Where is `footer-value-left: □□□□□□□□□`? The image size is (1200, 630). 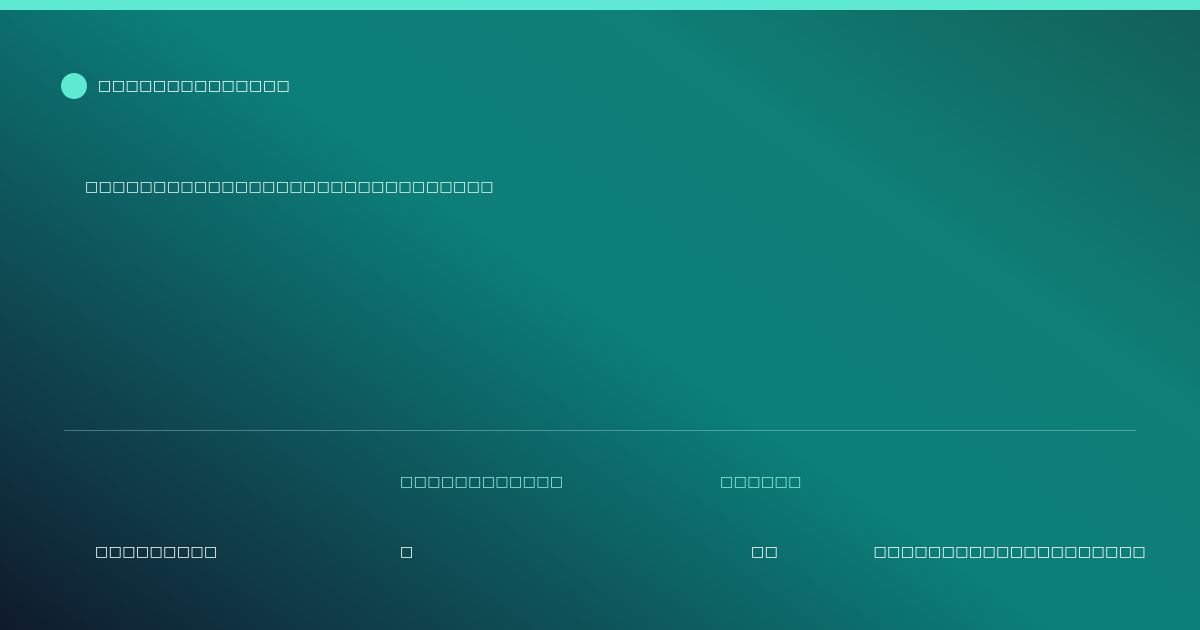
footer-value-left: □□□□□□□□□ is located at coordinates (156, 552).